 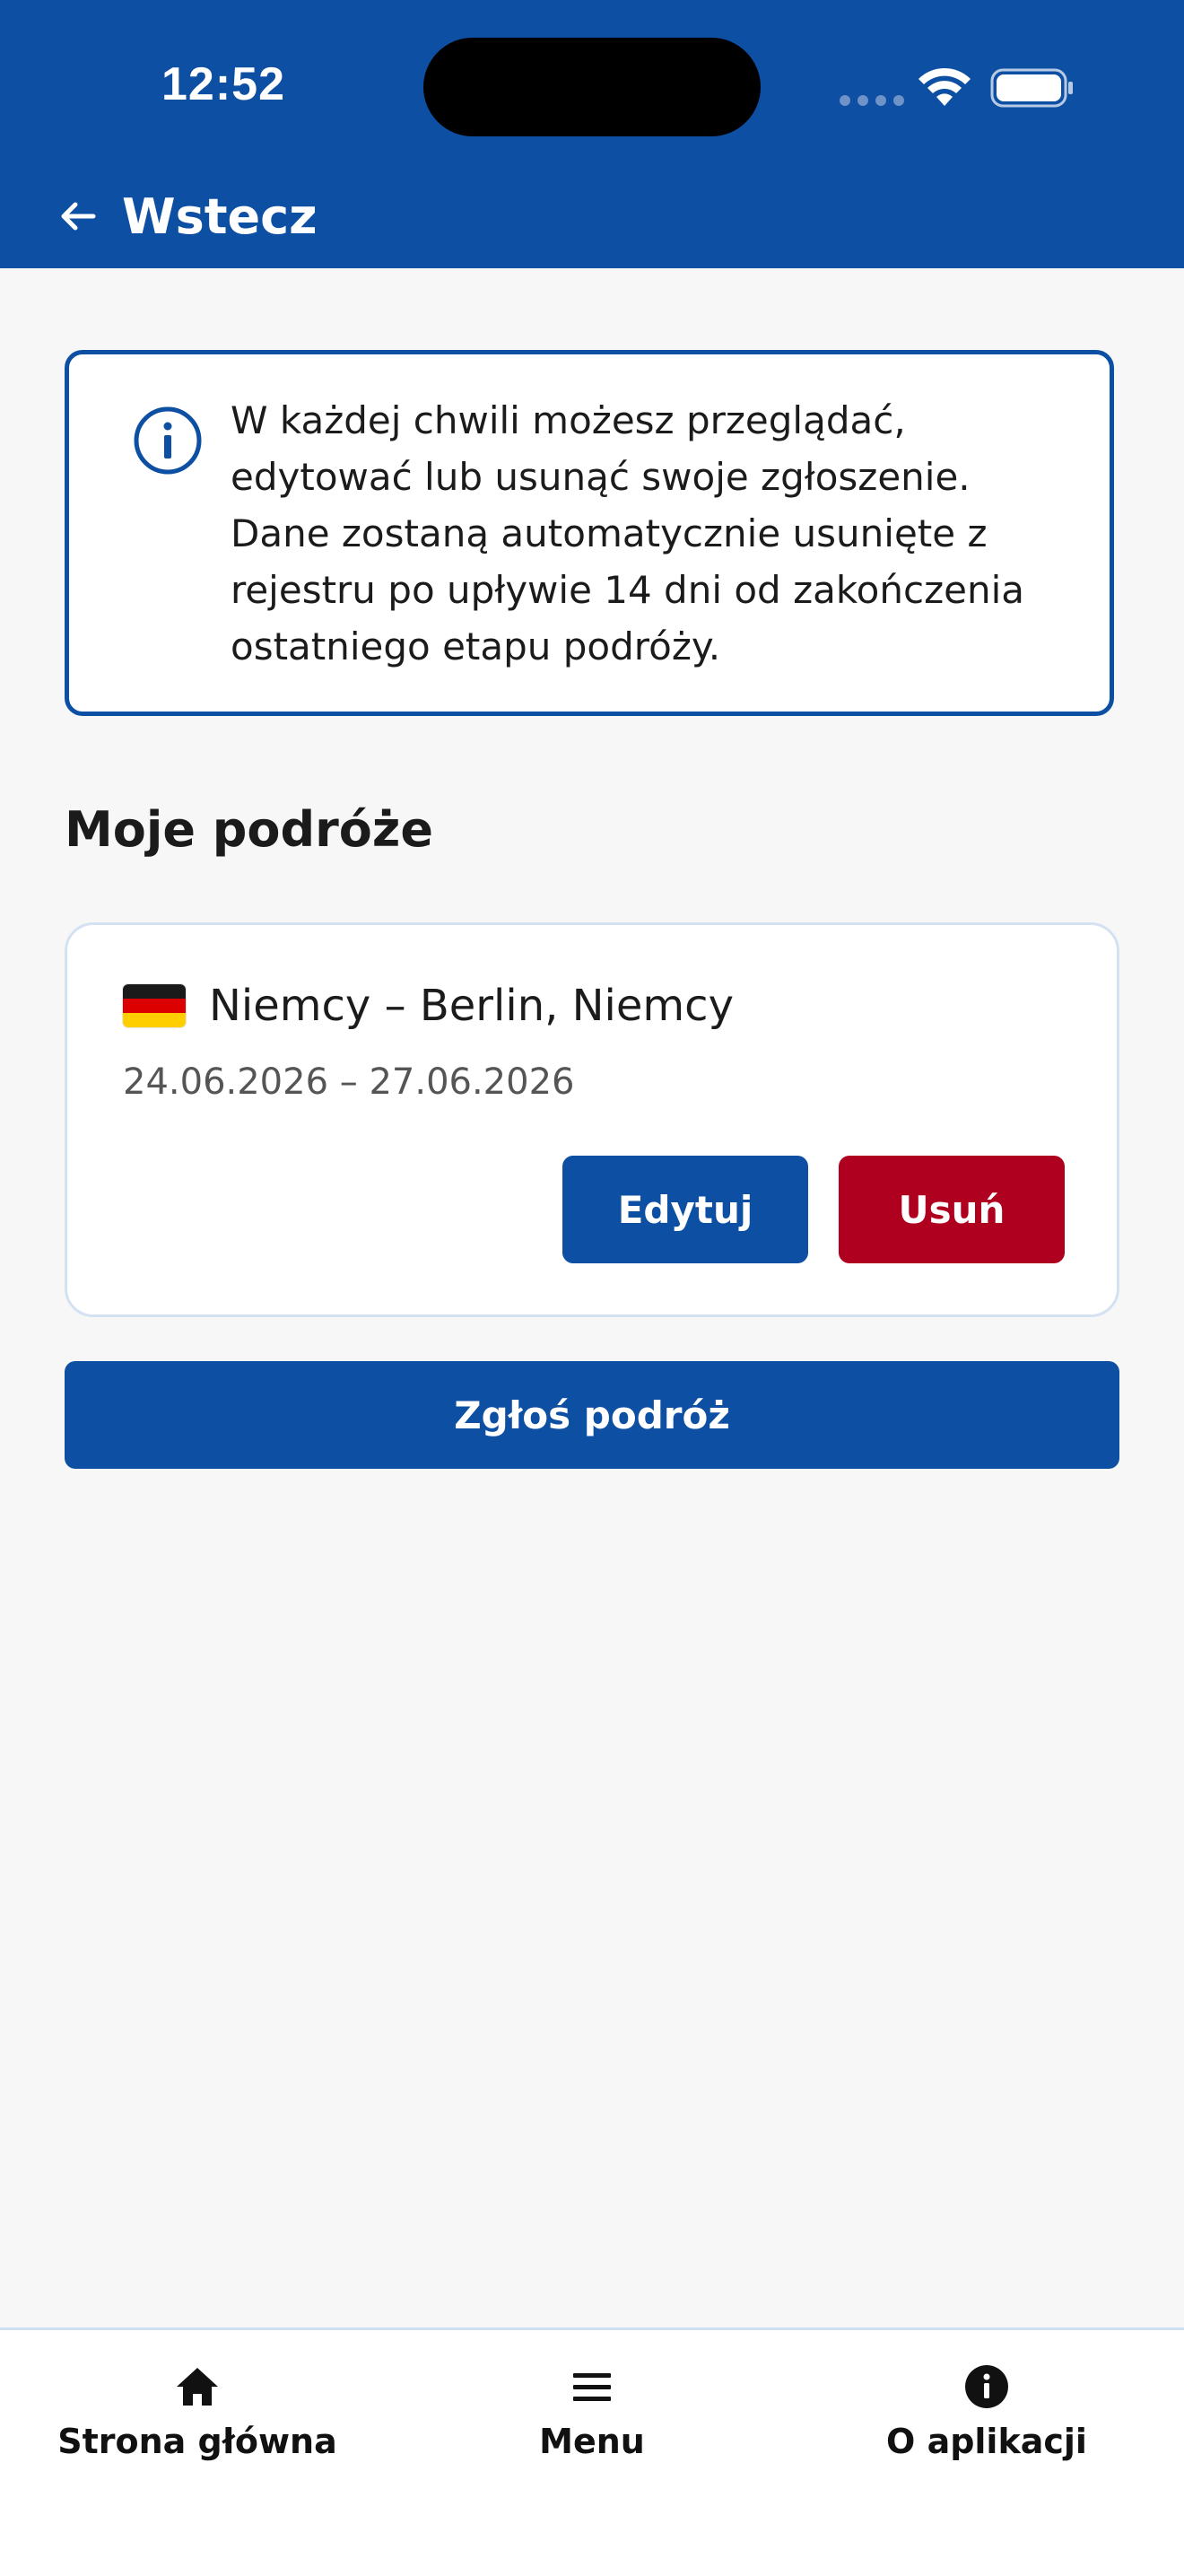 What do you see at coordinates (945, 86) in the screenshot?
I see `wifi-icon` at bounding box center [945, 86].